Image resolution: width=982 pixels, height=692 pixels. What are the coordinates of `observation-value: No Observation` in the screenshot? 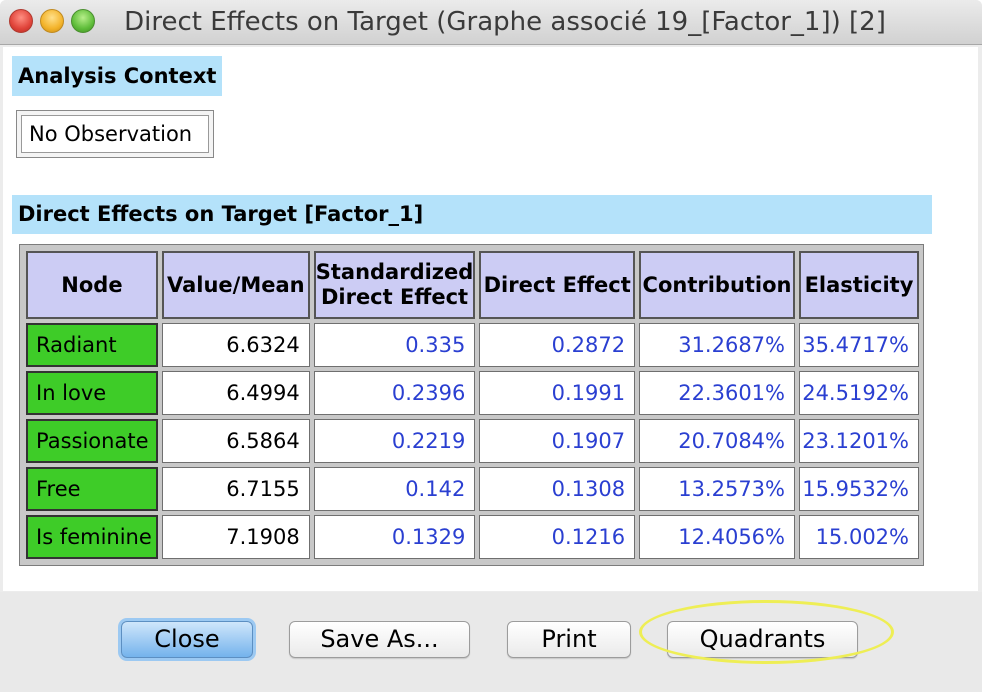 It's located at (115, 134).